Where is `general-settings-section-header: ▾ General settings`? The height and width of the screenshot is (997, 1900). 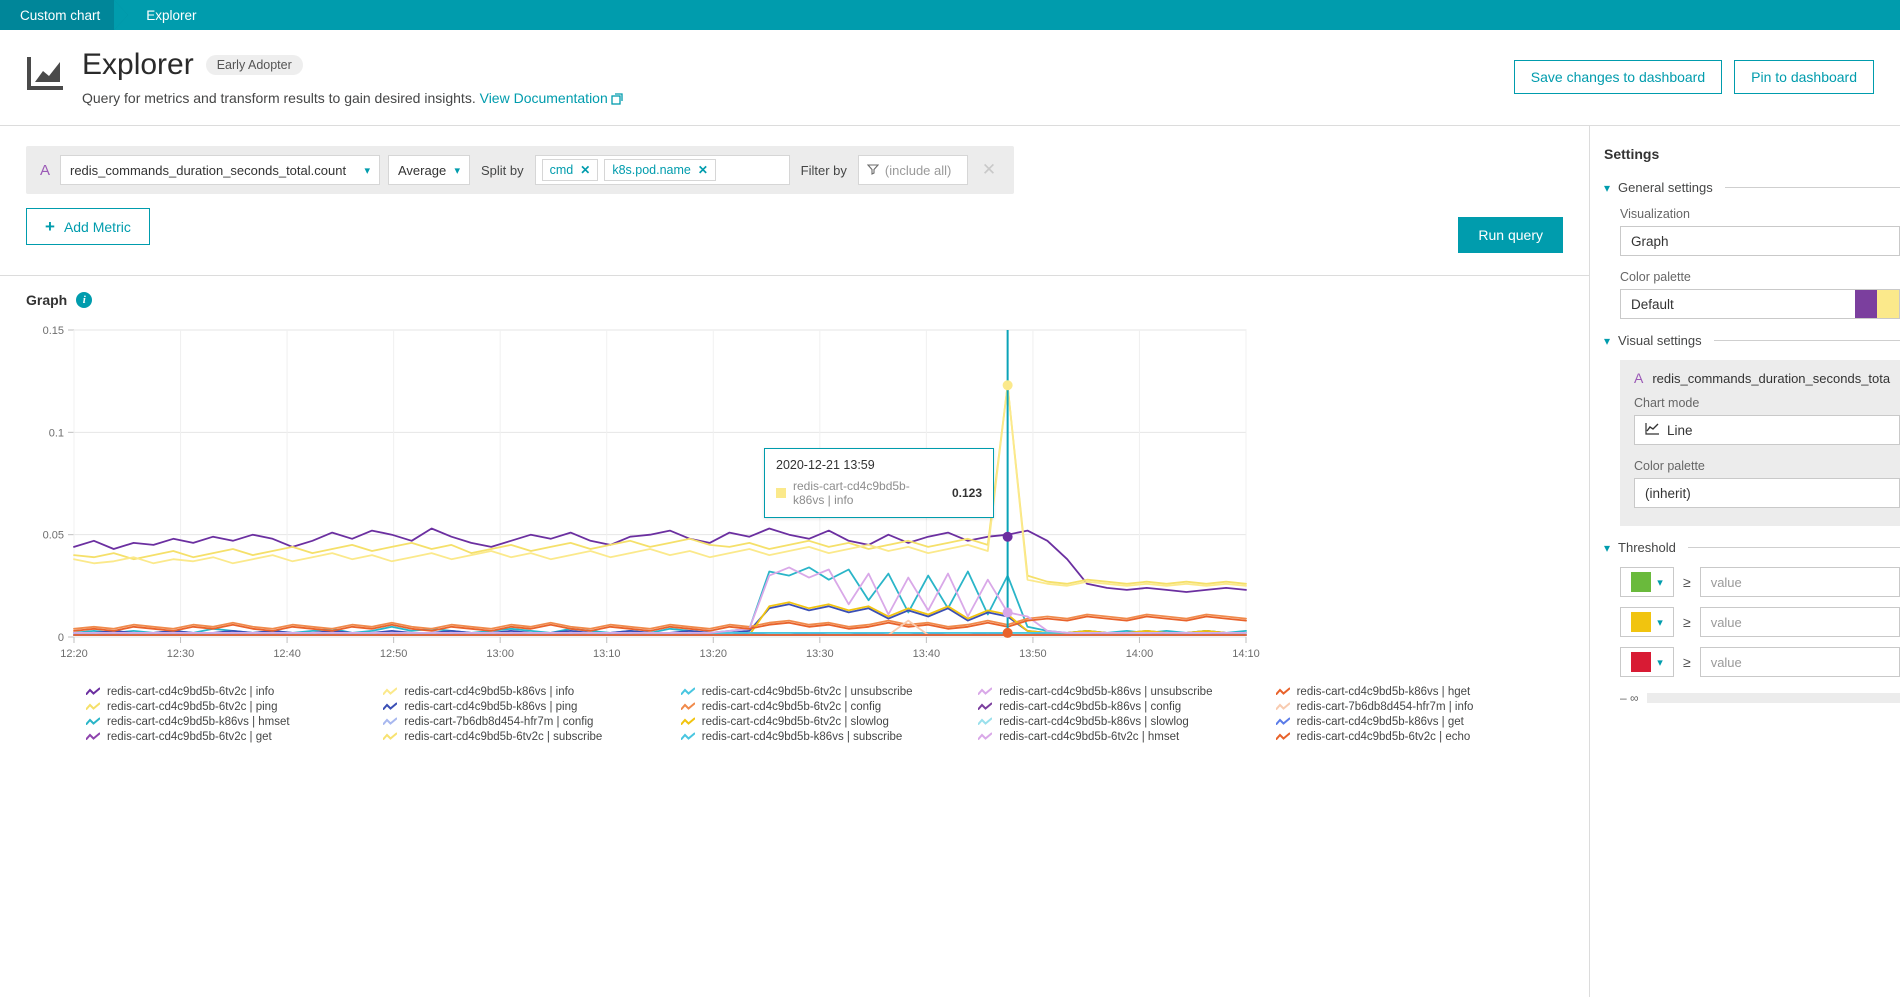
general-settings-section-header: ▾ General settings is located at coordinates (1752, 187).